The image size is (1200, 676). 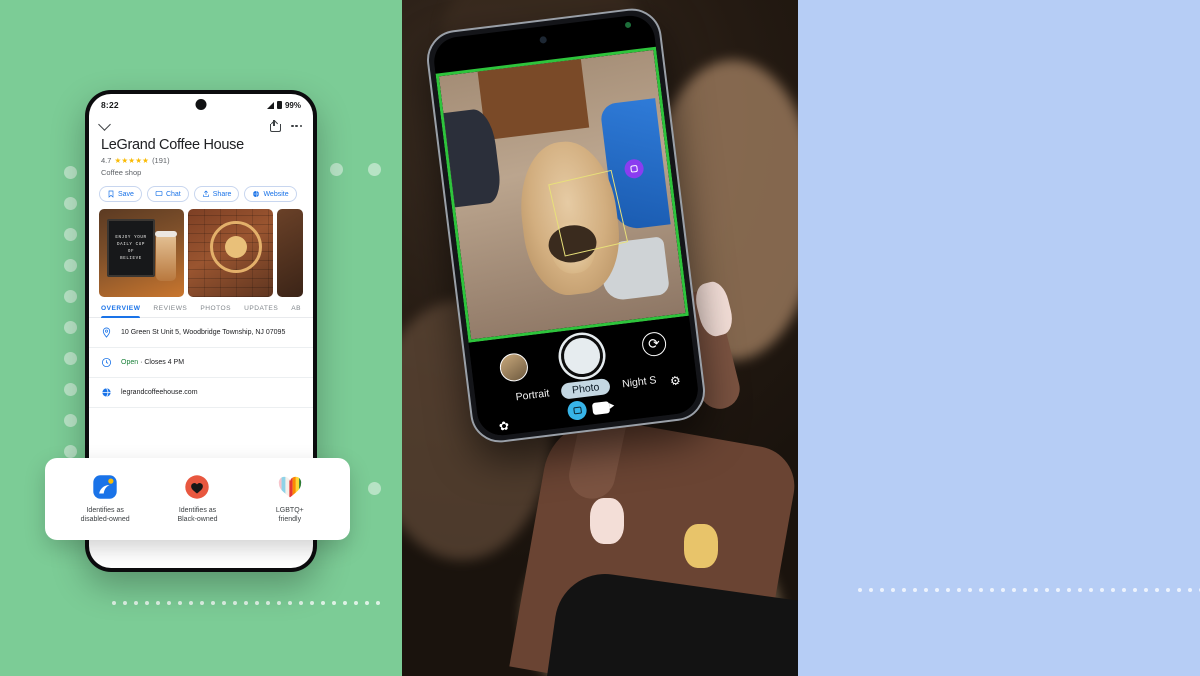 I want to click on badge-disabled-owned: Identifies as disabled-owned, so click(x=105, y=499).